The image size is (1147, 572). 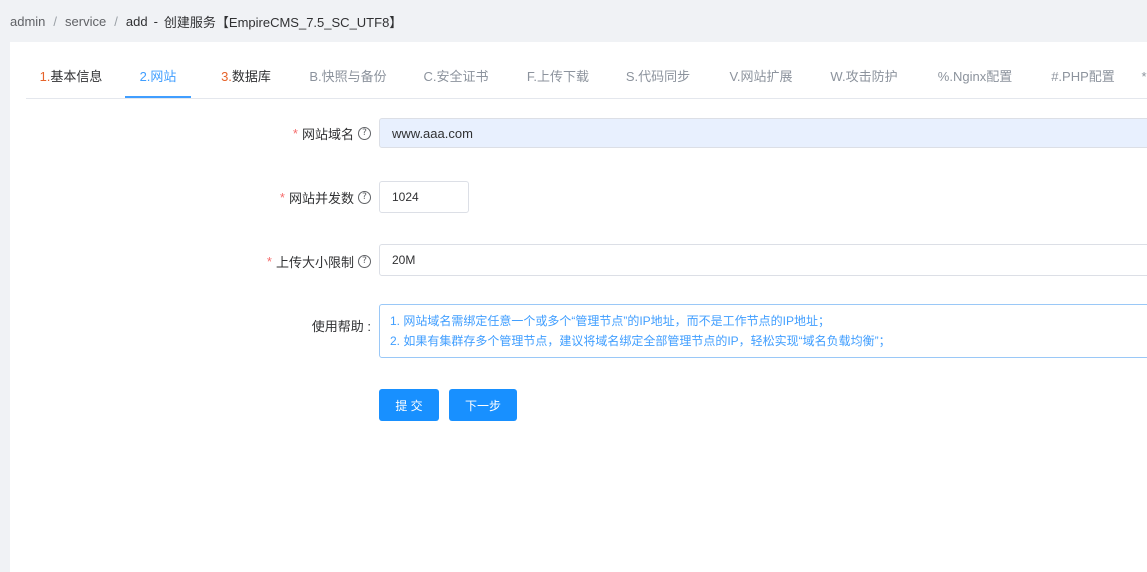 I want to click on help-label: 使用帮助 :, so click(x=341, y=325).